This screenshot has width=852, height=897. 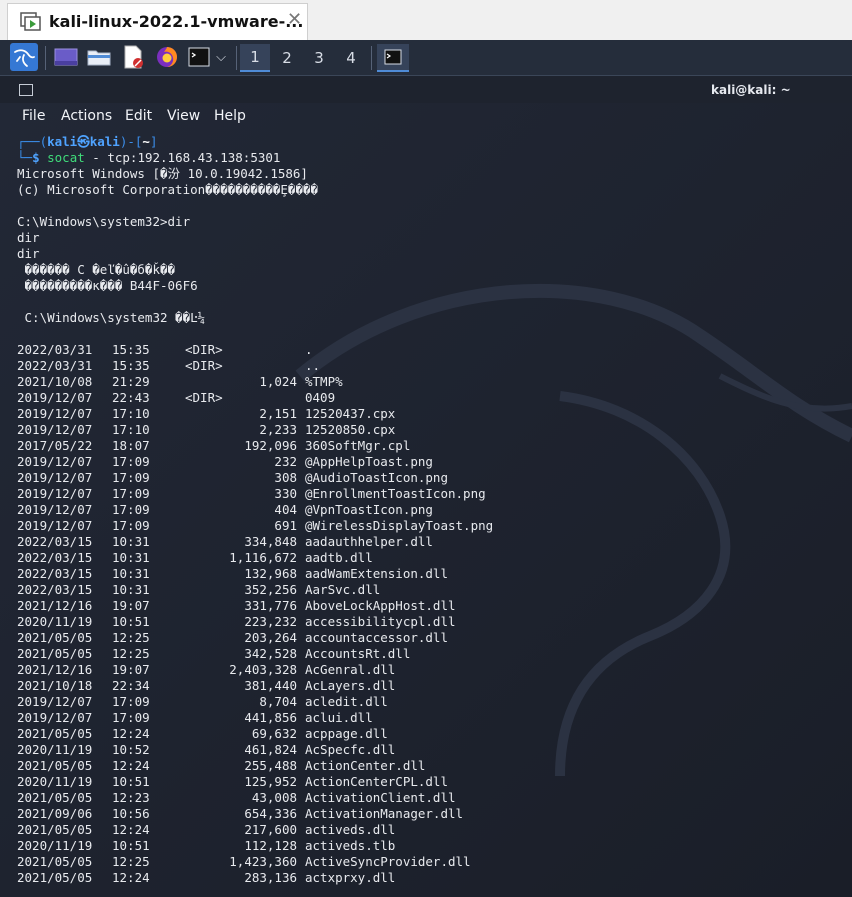 What do you see at coordinates (270, 781) in the screenshot?
I see `listing-size: 125,952` at bounding box center [270, 781].